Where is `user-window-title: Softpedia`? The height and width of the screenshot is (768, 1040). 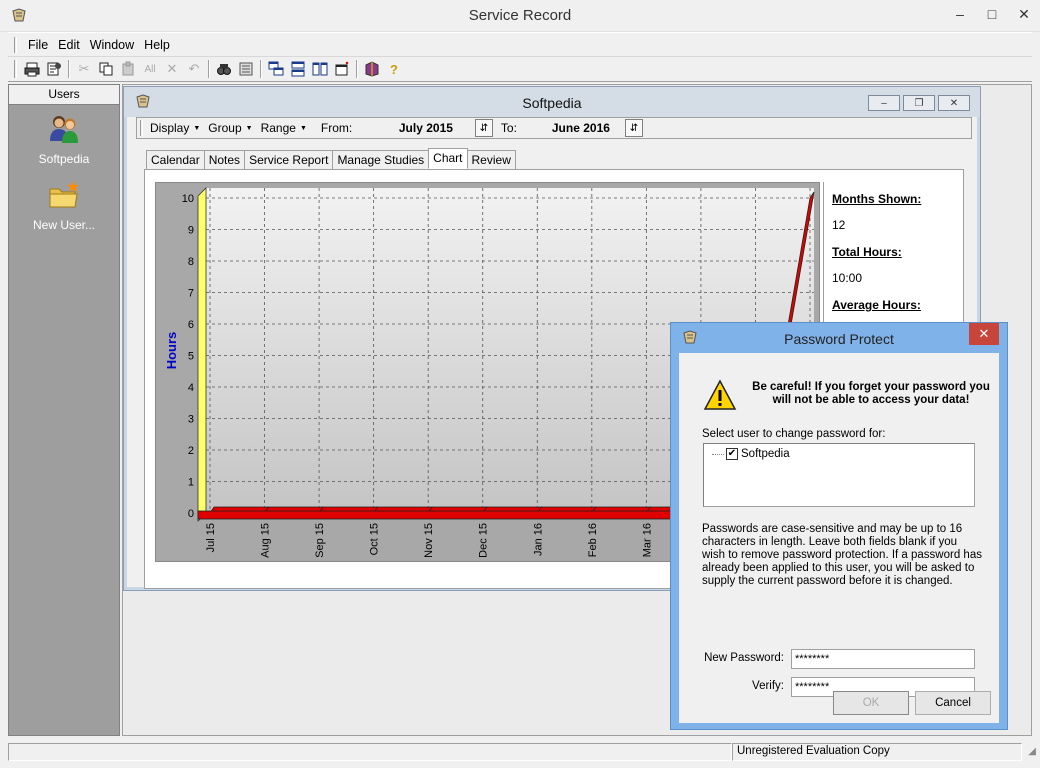 user-window-title: Softpedia is located at coordinates (552, 103).